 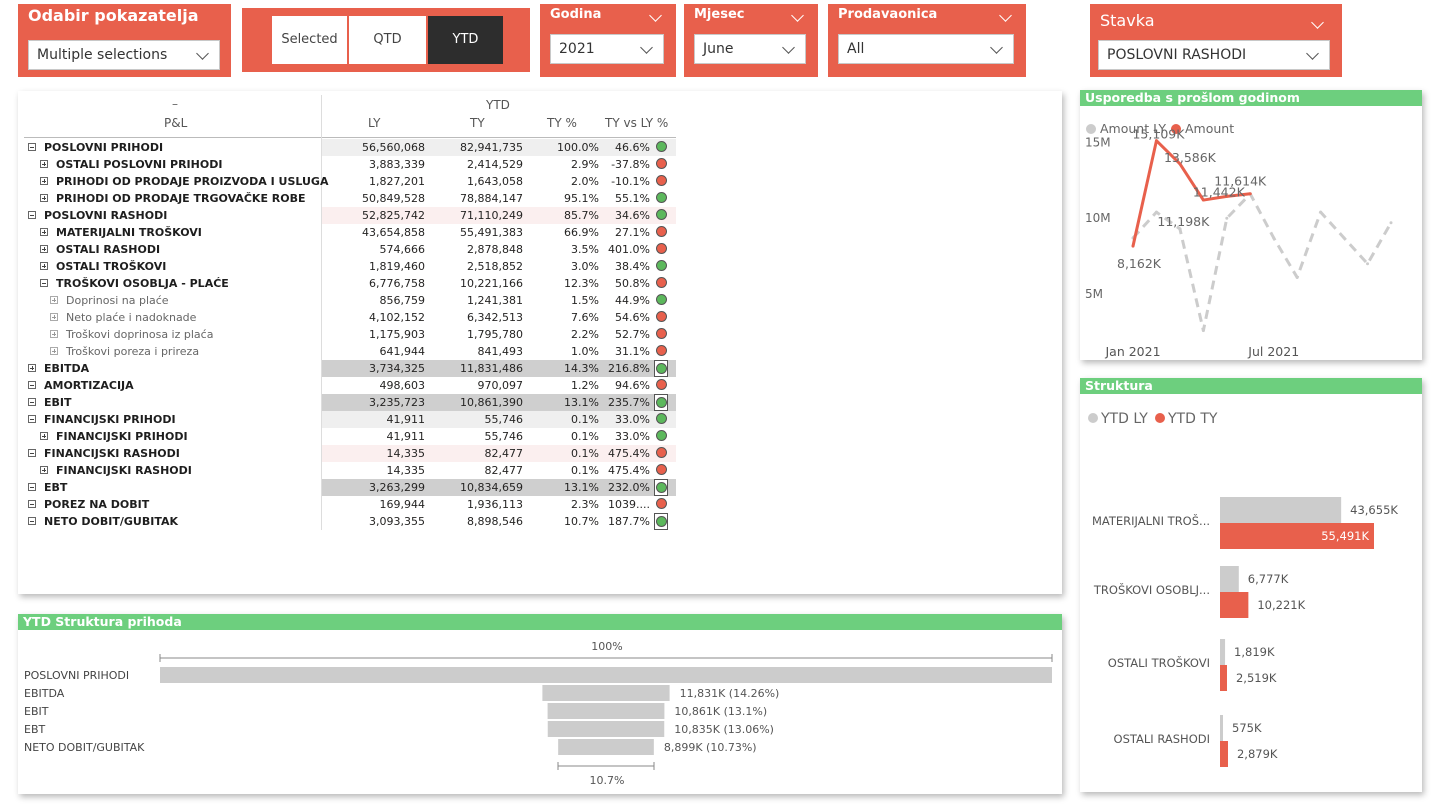 I want to click on stavka-dropdown: POSLOVNI RASHODI, so click(x=1214, y=55).